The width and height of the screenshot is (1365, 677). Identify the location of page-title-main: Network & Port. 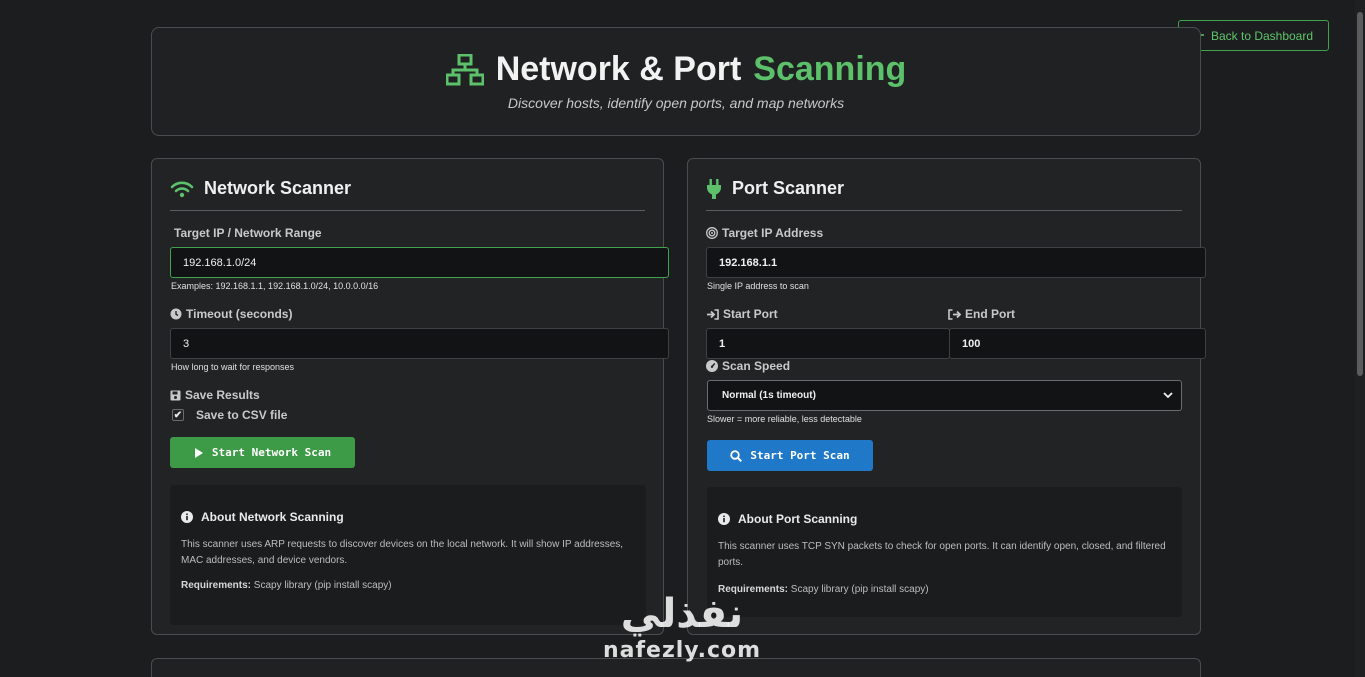
(618, 69).